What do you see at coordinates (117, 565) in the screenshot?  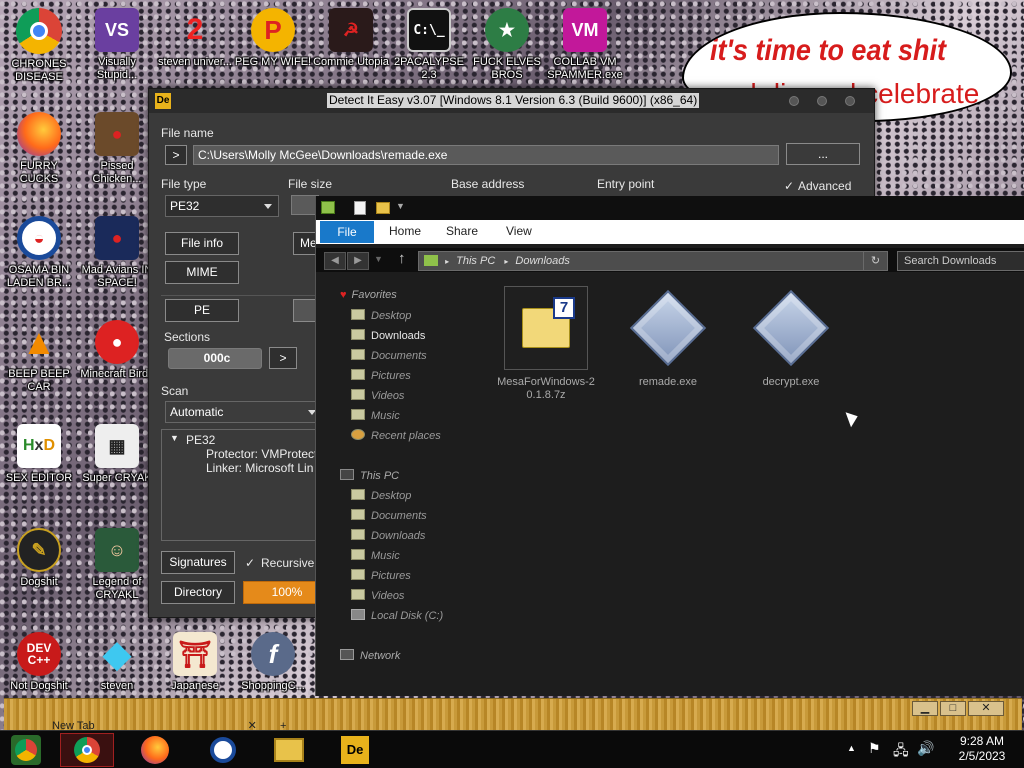 I see `desktop-icon-legend-cryakl: ☺ Legend of CRYAKL` at bounding box center [117, 565].